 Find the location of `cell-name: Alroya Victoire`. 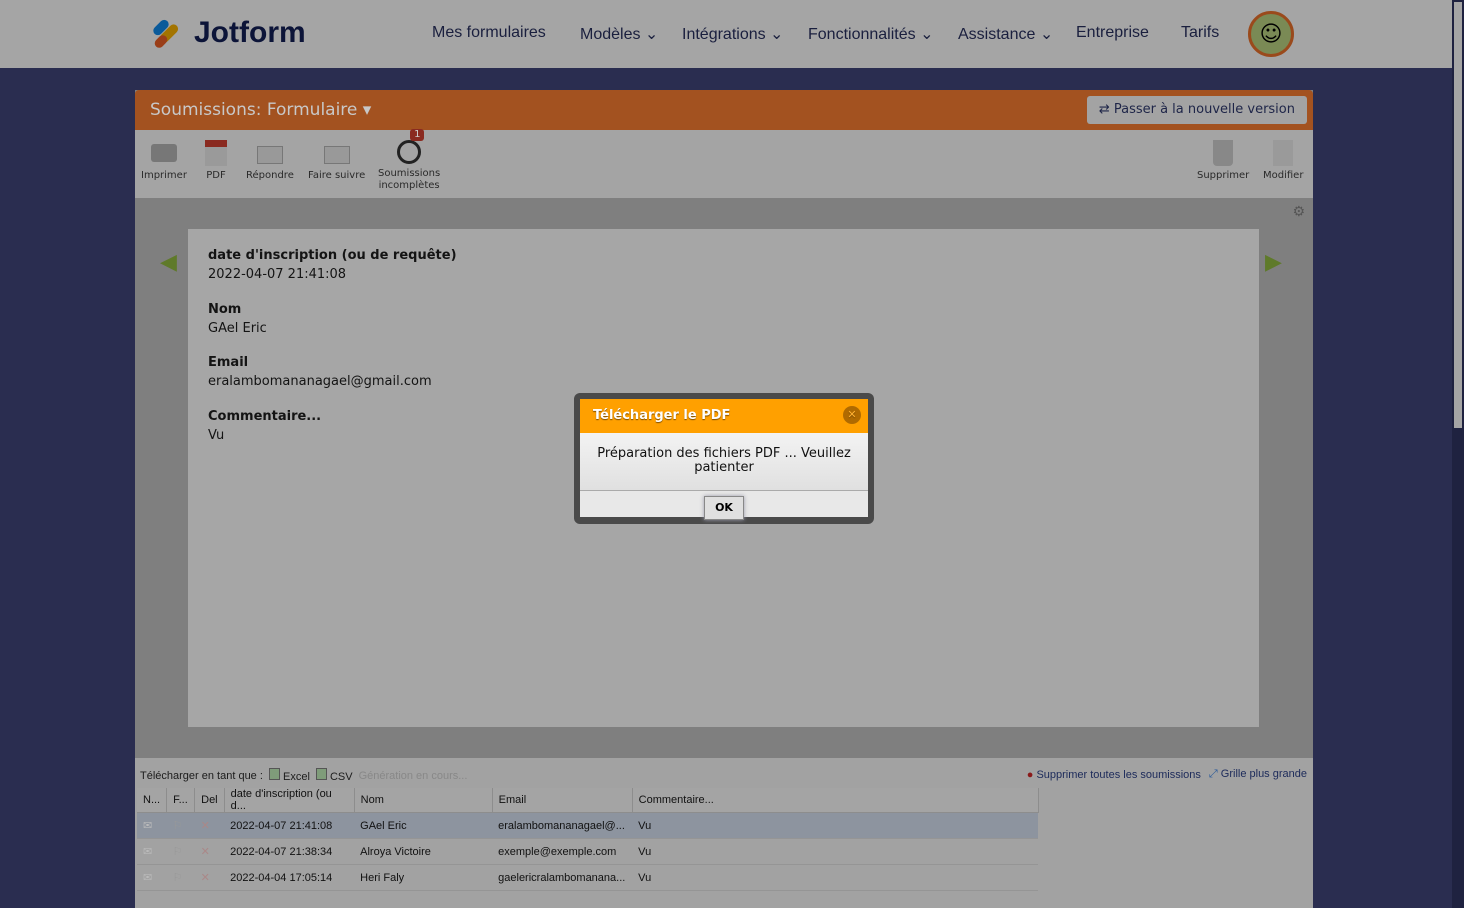

cell-name: Alroya Victoire is located at coordinates (423, 851).